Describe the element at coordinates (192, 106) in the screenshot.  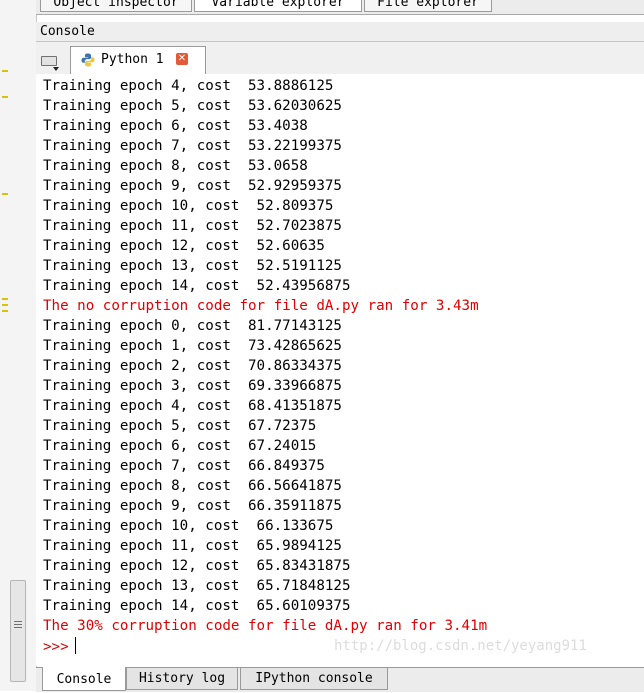
I see `console-output-line: Training epoch 5, cost 53.62030625` at that location.